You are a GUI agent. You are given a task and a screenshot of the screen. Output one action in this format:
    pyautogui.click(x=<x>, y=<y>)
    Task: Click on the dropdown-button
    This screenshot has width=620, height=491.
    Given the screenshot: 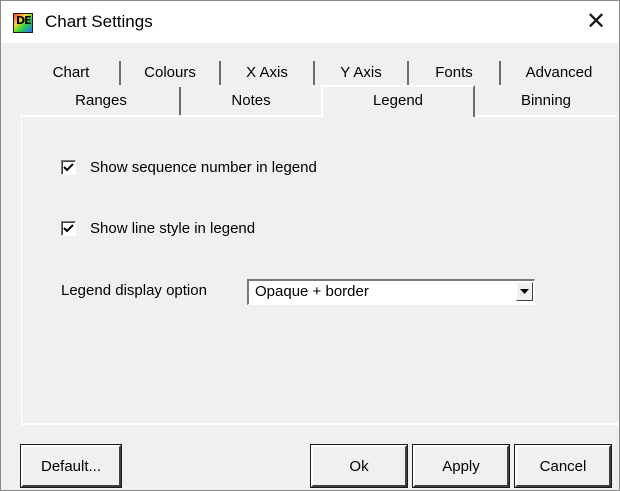 What is the action you would take?
    pyautogui.click(x=524, y=291)
    